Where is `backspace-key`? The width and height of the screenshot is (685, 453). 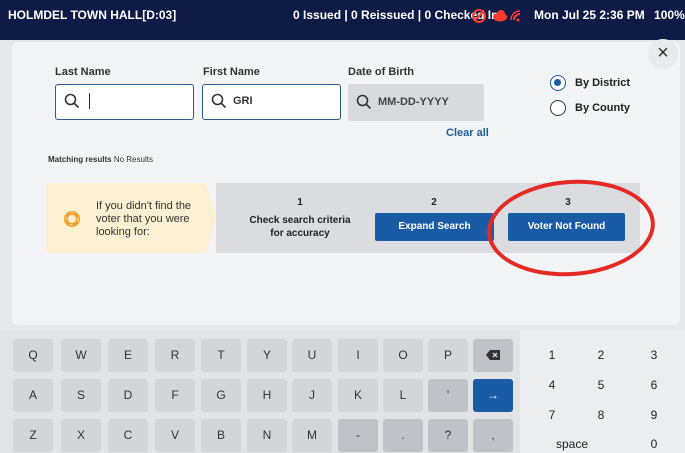 backspace-key is located at coordinates (493, 355).